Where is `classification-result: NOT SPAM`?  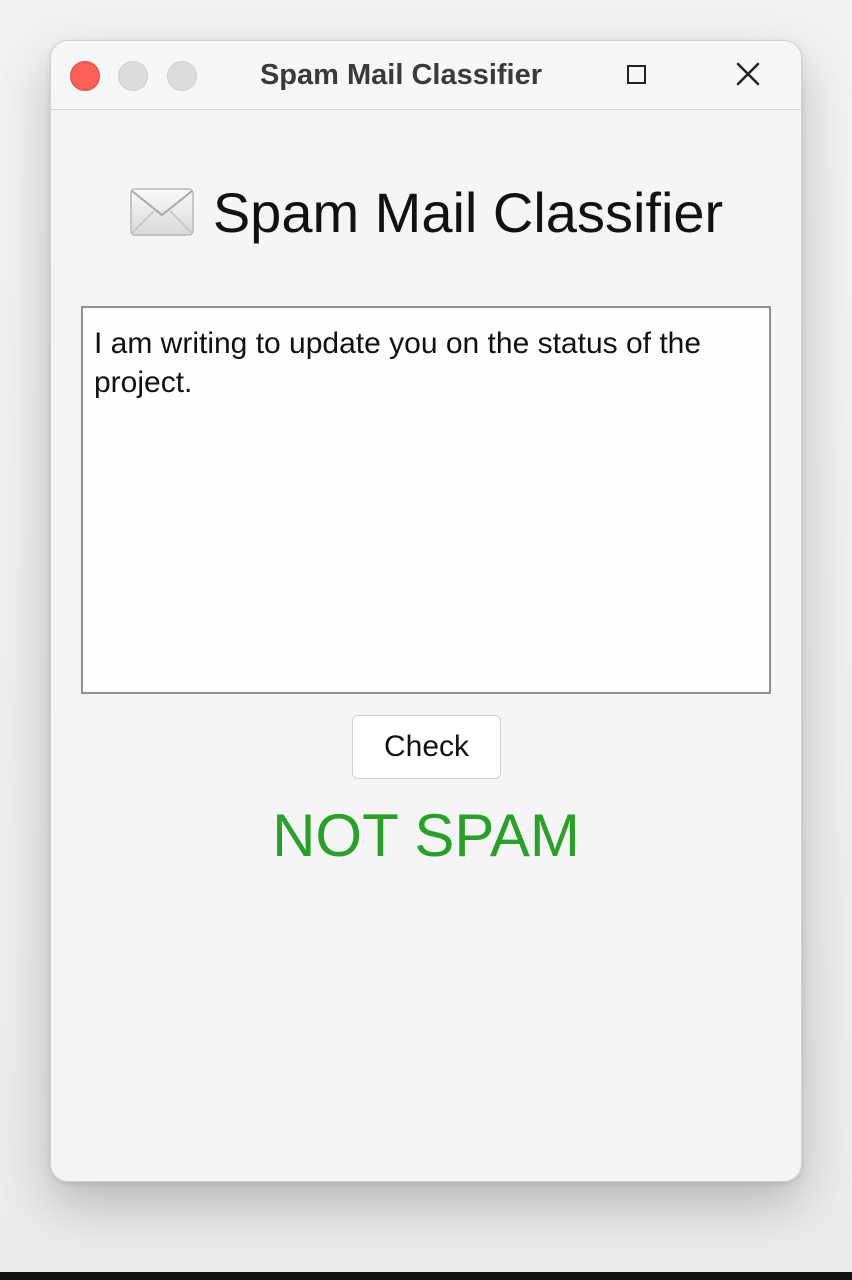 classification-result: NOT SPAM is located at coordinates (426, 835).